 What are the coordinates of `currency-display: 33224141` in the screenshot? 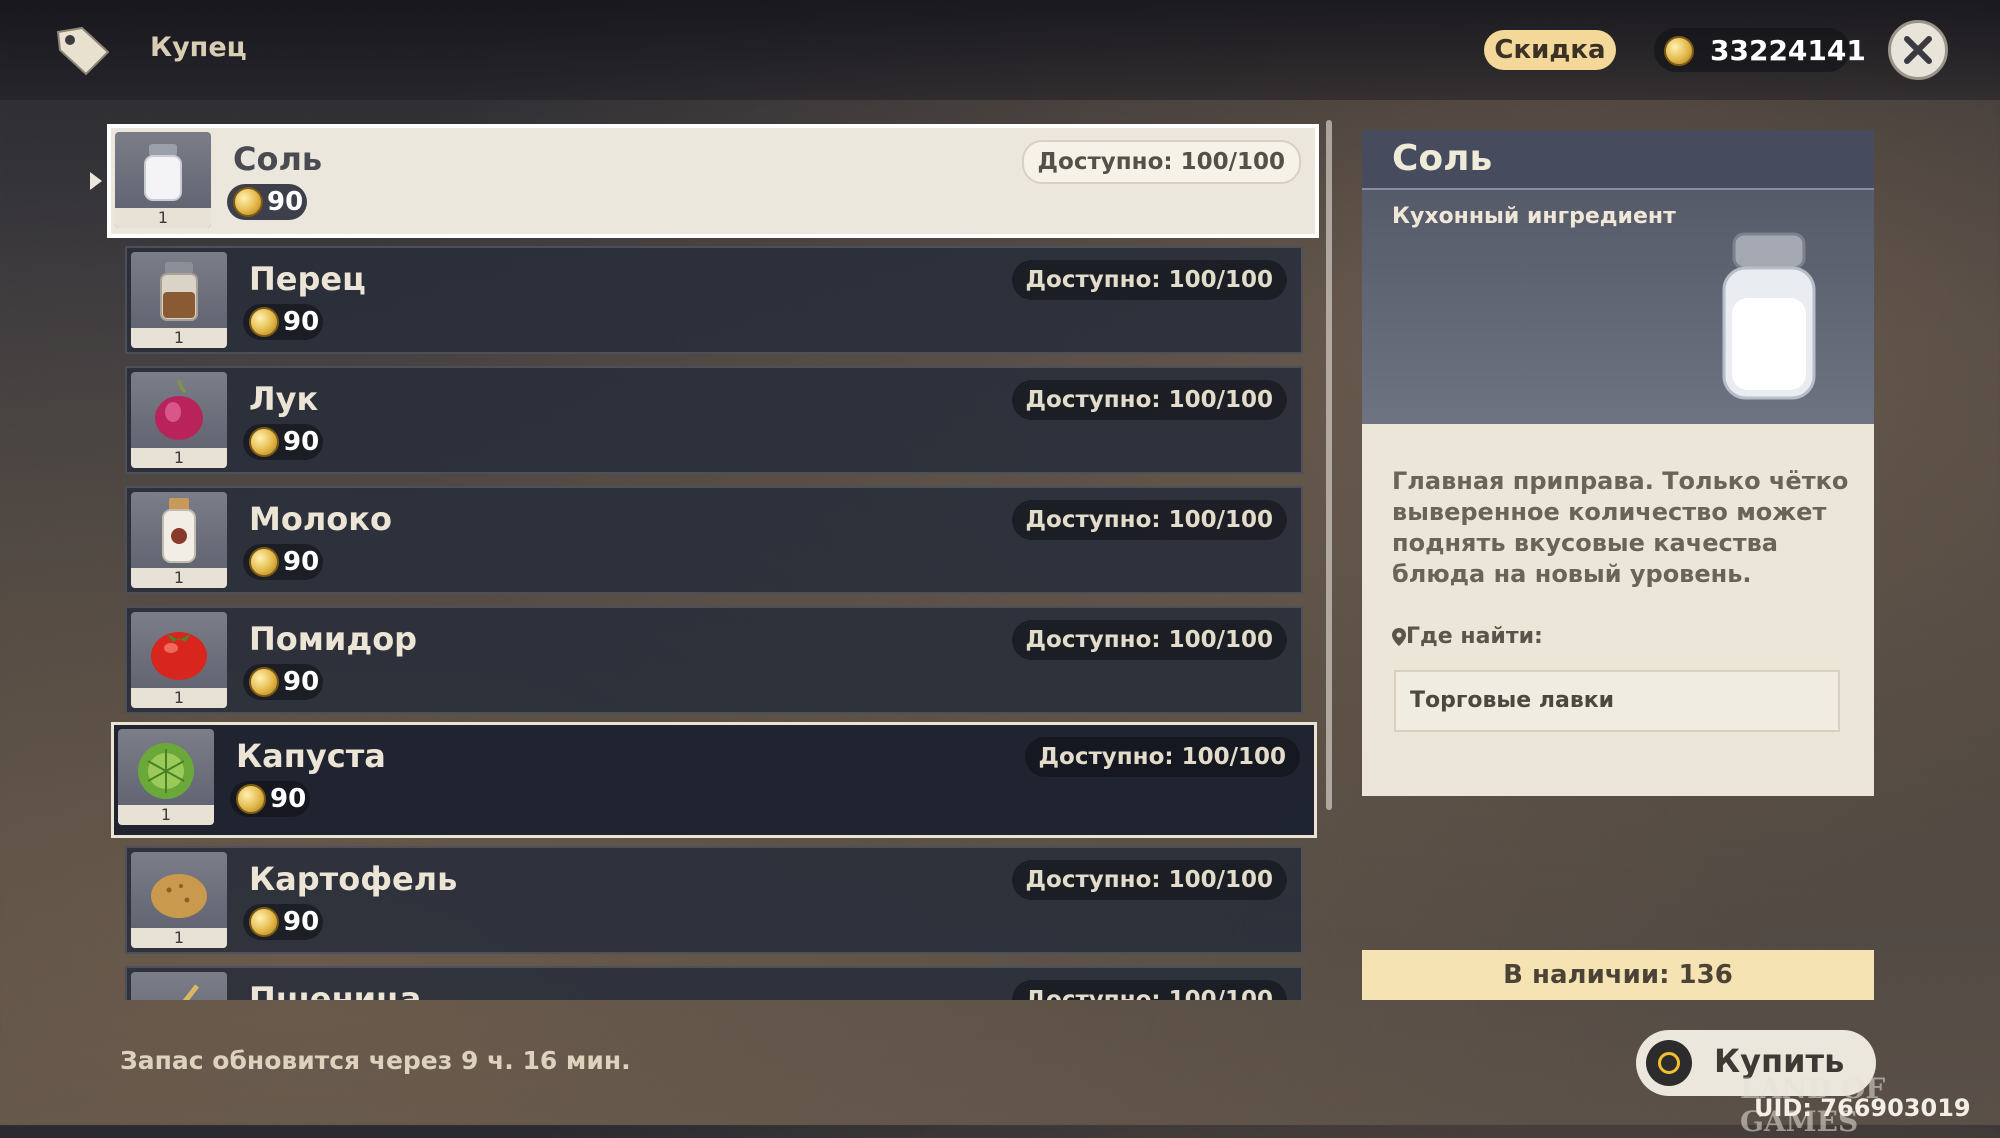 It's located at (1760, 50).